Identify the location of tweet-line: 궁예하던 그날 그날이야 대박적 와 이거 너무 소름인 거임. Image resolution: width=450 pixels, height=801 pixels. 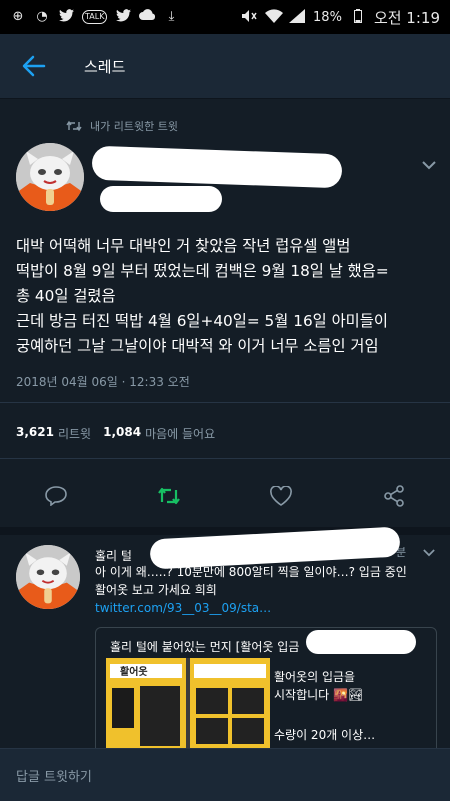
(197, 346).